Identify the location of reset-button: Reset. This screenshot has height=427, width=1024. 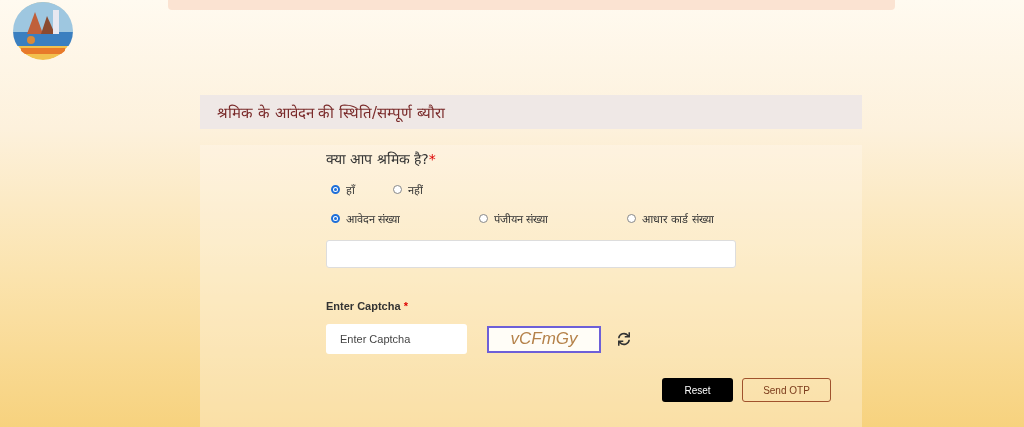
(697, 390).